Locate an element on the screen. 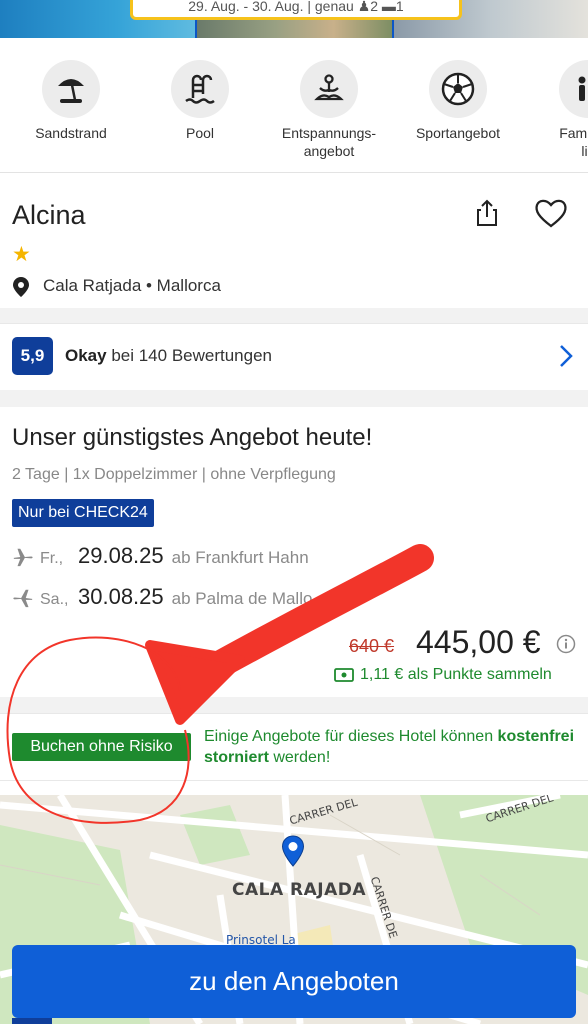 This screenshot has width=588, height=1024. flight-date: 30.08.25 is located at coordinates (121, 596).